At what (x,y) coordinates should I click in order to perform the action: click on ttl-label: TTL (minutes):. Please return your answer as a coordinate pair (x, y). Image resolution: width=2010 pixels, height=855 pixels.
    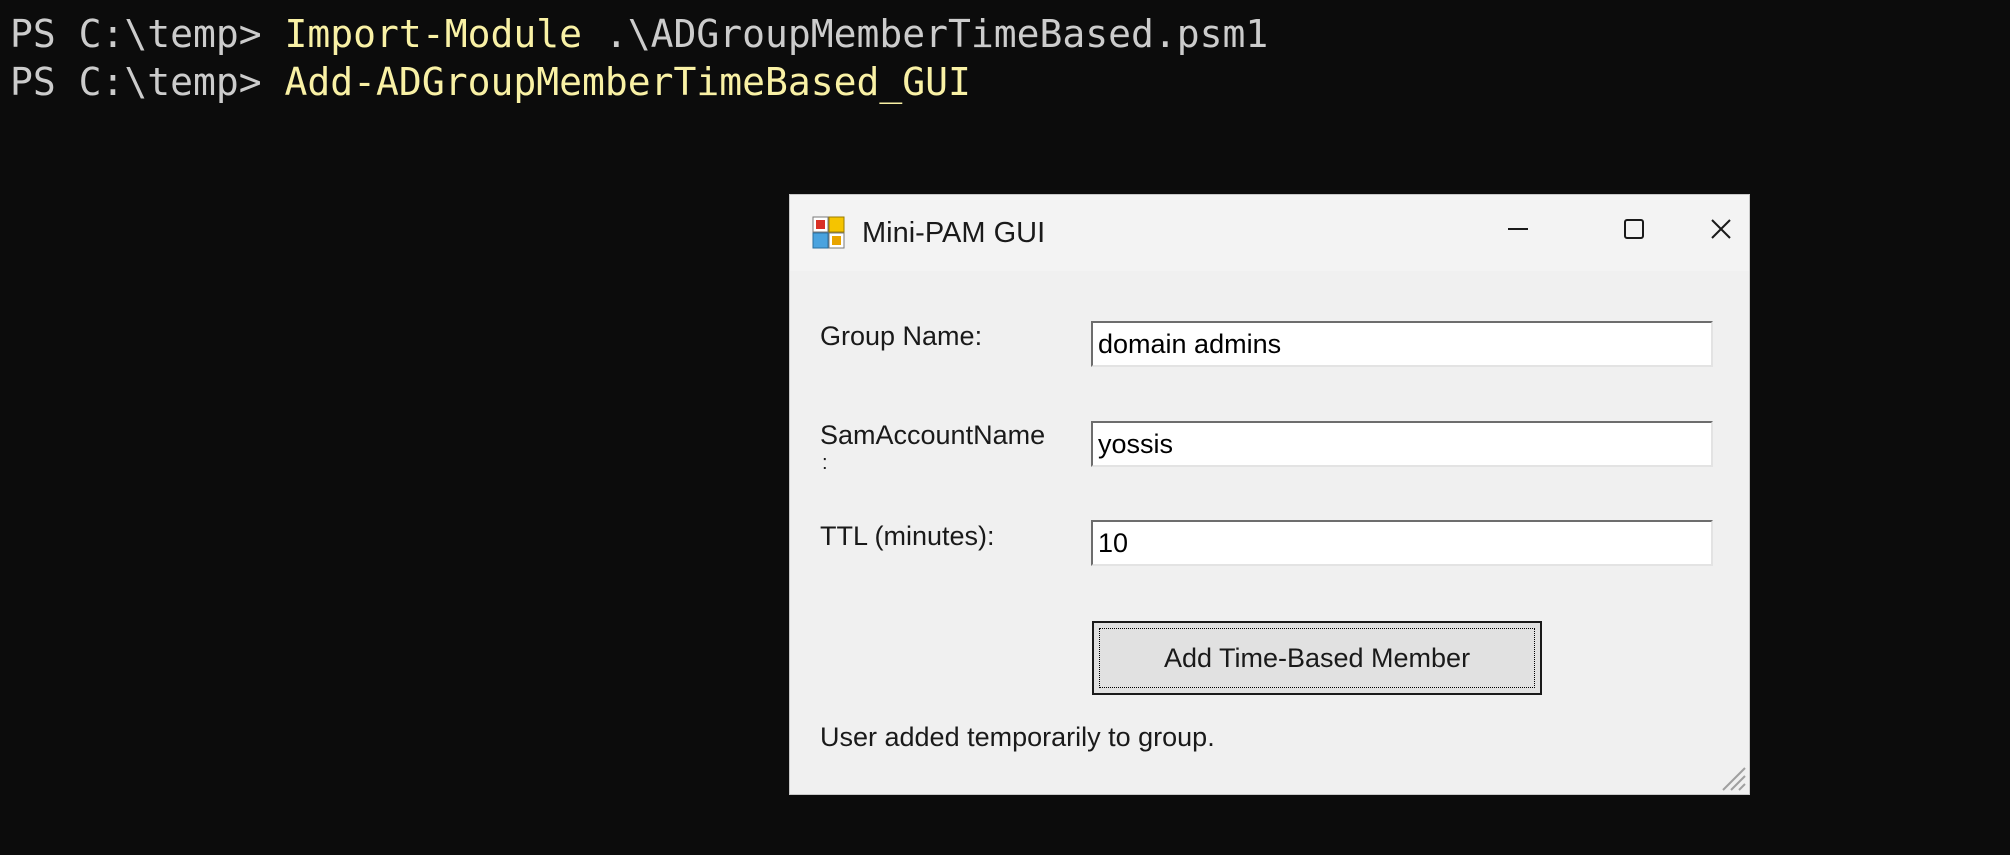
    Looking at the image, I should click on (907, 536).